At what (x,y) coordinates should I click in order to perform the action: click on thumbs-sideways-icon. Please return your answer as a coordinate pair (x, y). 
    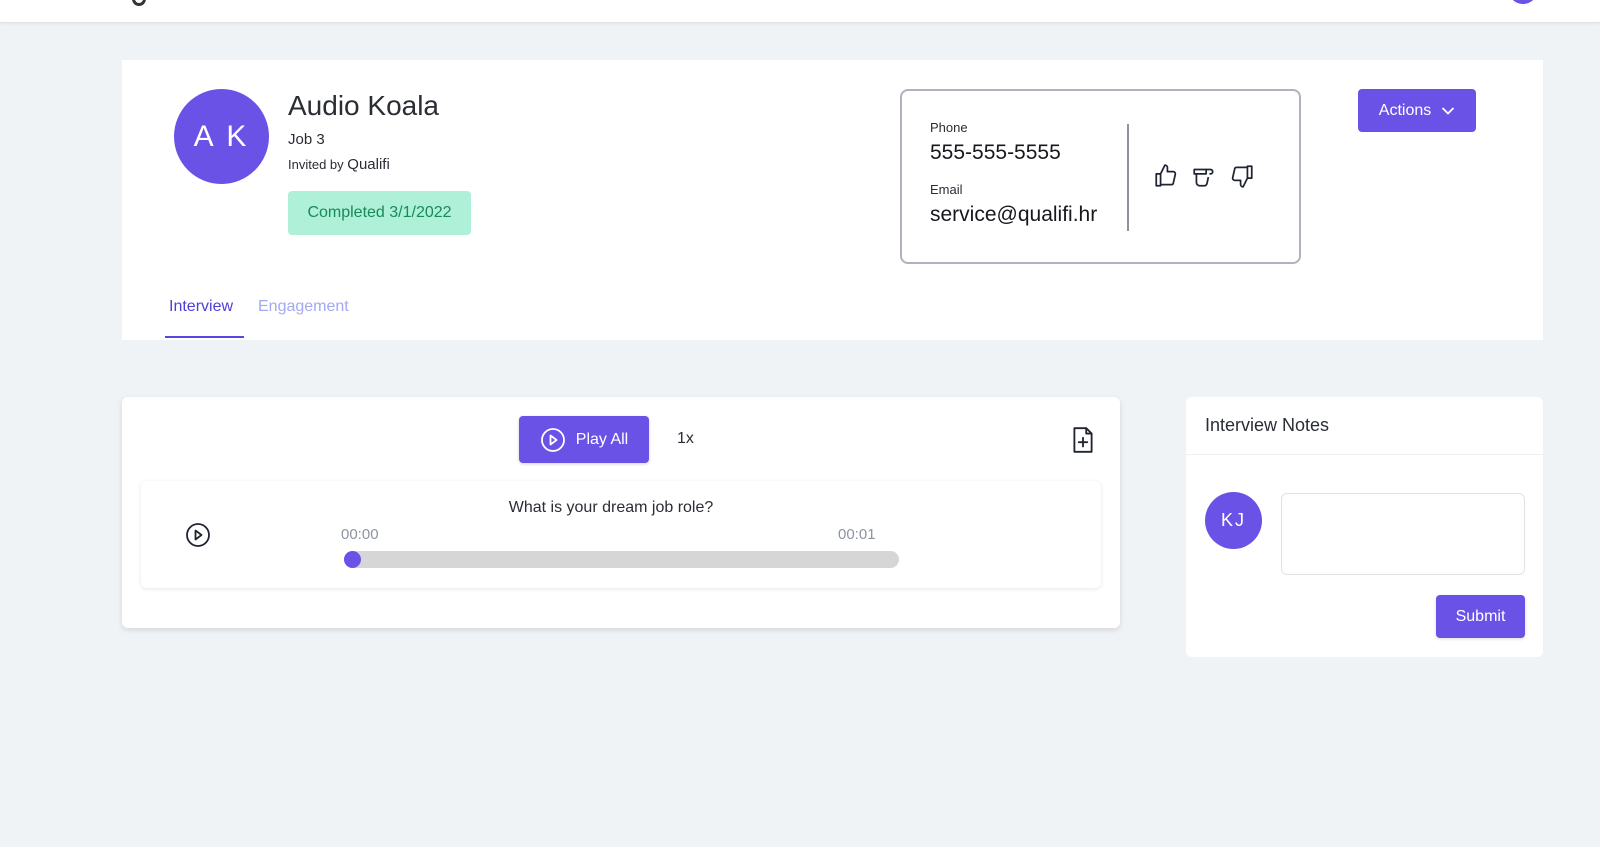
    Looking at the image, I should click on (1204, 176).